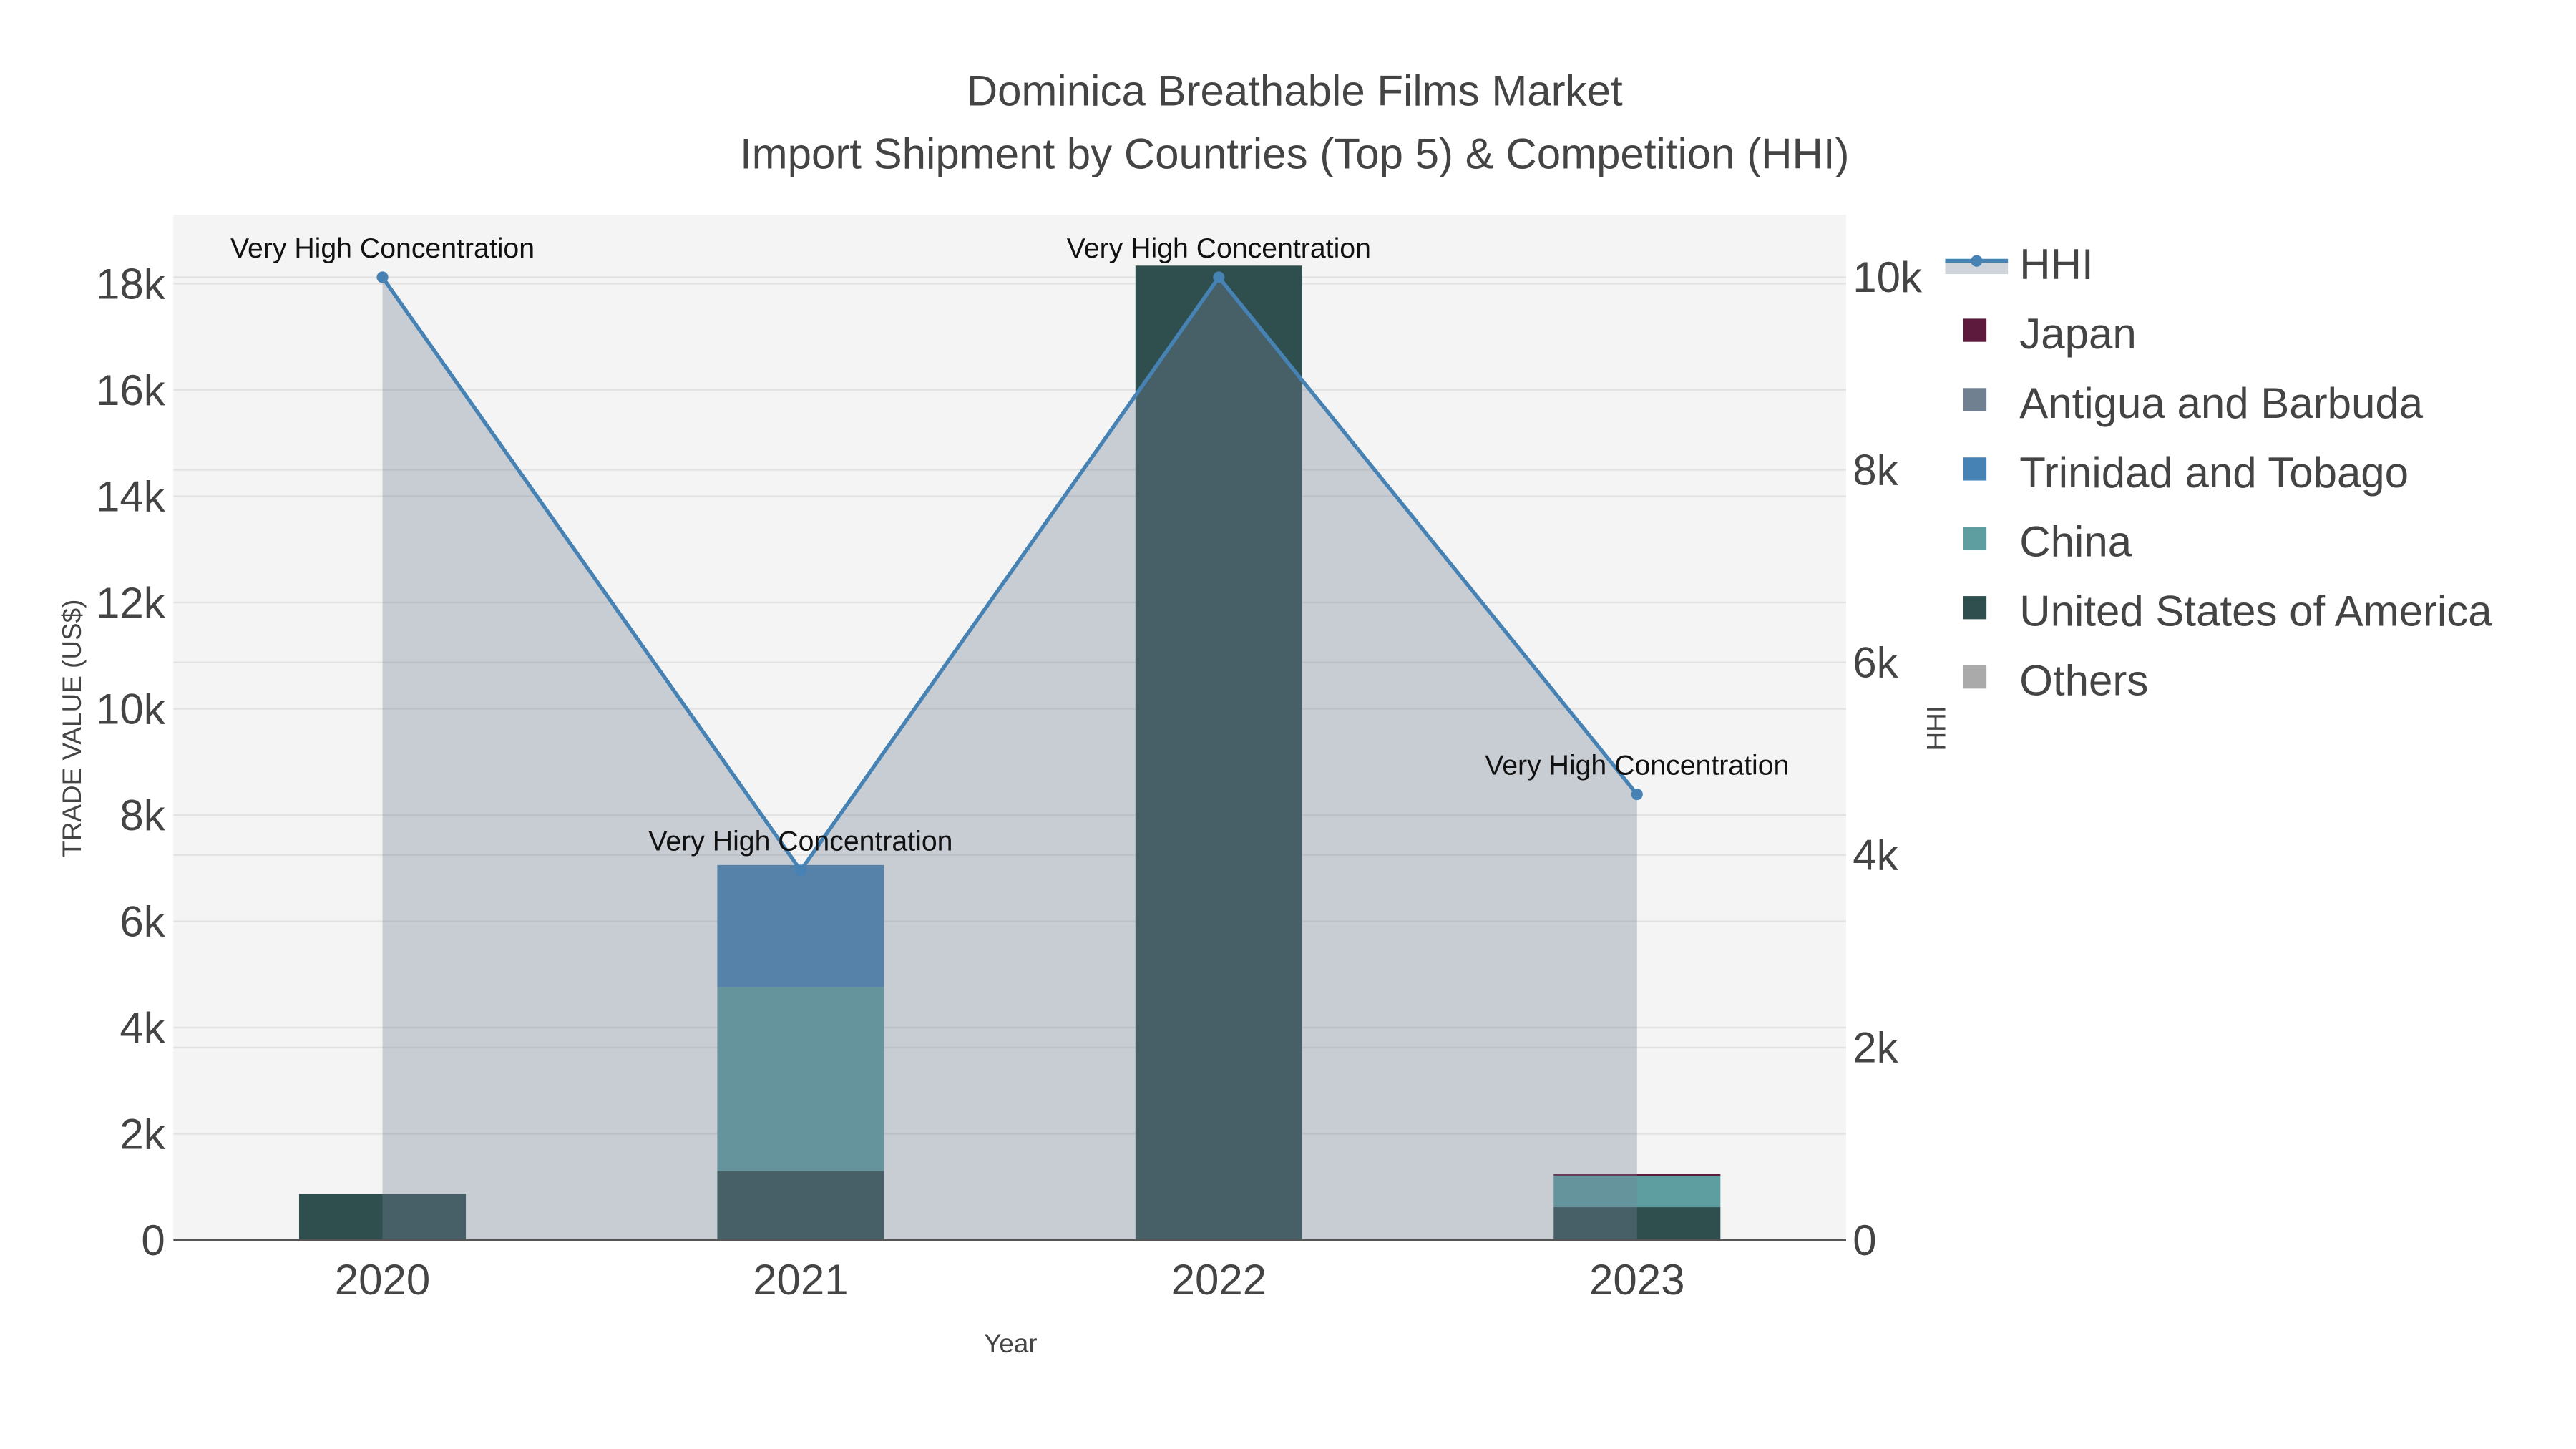  Describe the element at coordinates (1875, 662) in the screenshot. I see `y2-tick-label: 6k` at that location.